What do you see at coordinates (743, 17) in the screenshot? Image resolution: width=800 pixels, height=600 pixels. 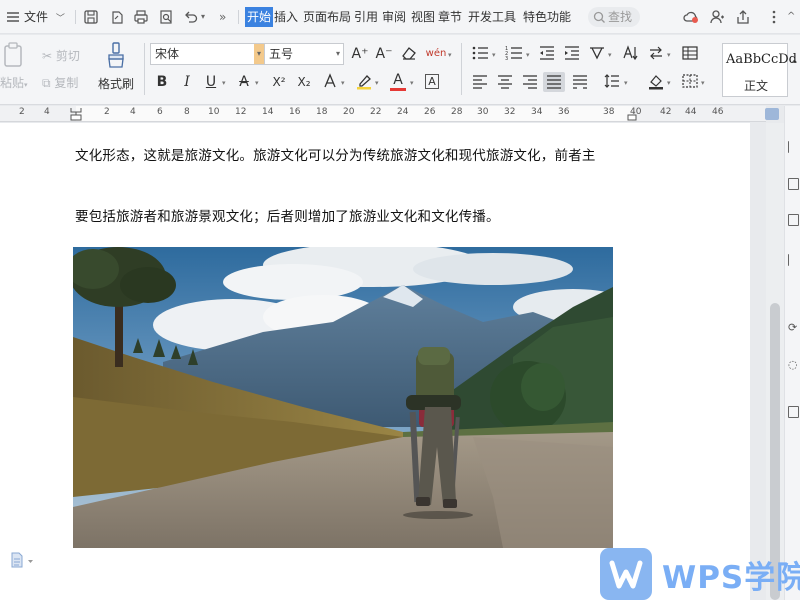 I see `share-icon` at bounding box center [743, 17].